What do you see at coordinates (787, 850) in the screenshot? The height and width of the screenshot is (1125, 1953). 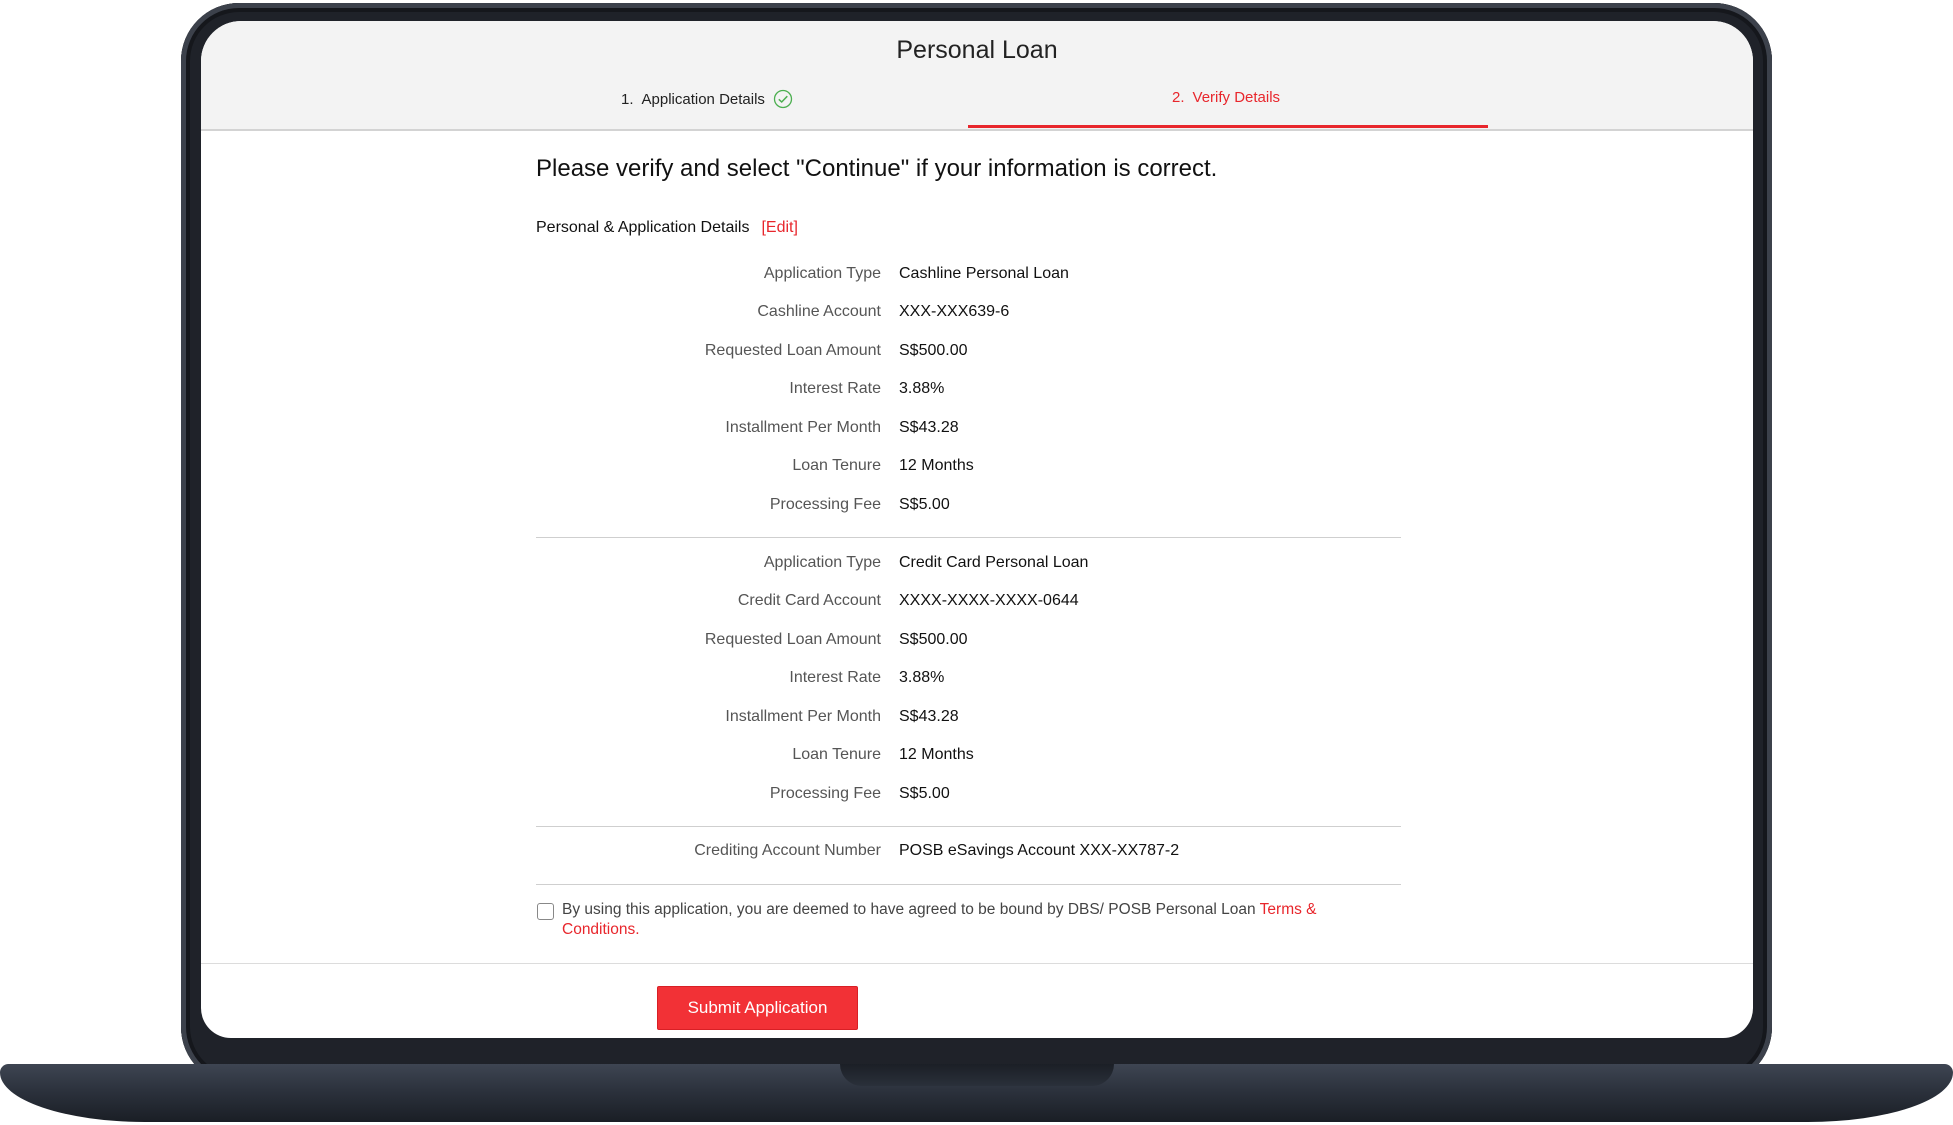 I see `detail-label: Crediting Account Number` at bounding box center [787, 850].